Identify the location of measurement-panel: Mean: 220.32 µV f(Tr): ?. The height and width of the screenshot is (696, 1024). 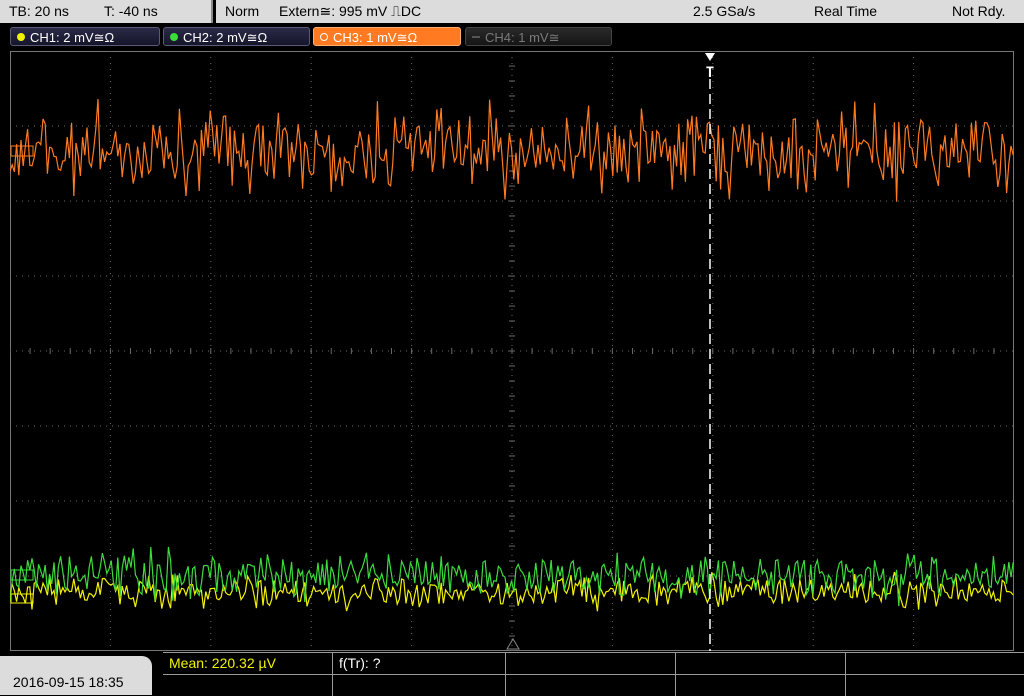
(593, 674).